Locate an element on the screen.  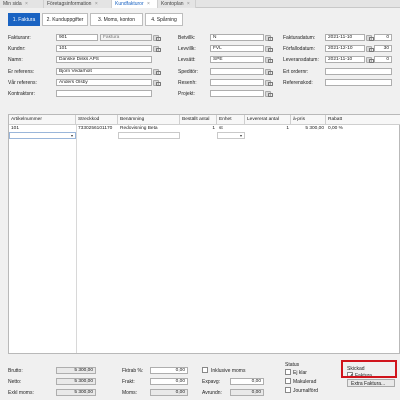
frakt-label: Frakt: is located at coordinates (128, 382).